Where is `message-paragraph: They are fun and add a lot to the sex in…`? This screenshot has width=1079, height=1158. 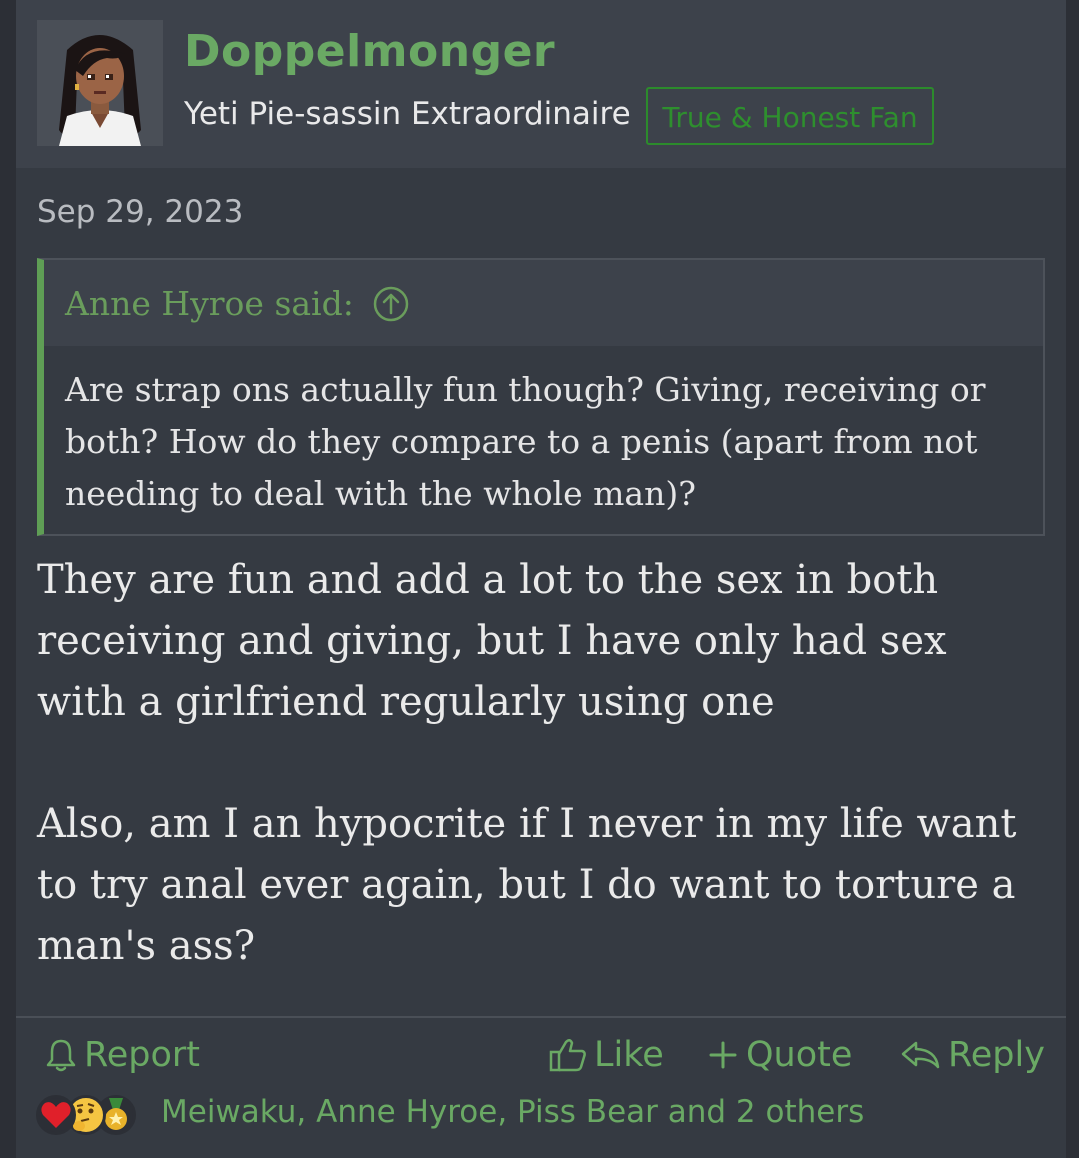 message-paragraph: They are fun and add a lot to the sex in… is located at coordinates (492, 641).